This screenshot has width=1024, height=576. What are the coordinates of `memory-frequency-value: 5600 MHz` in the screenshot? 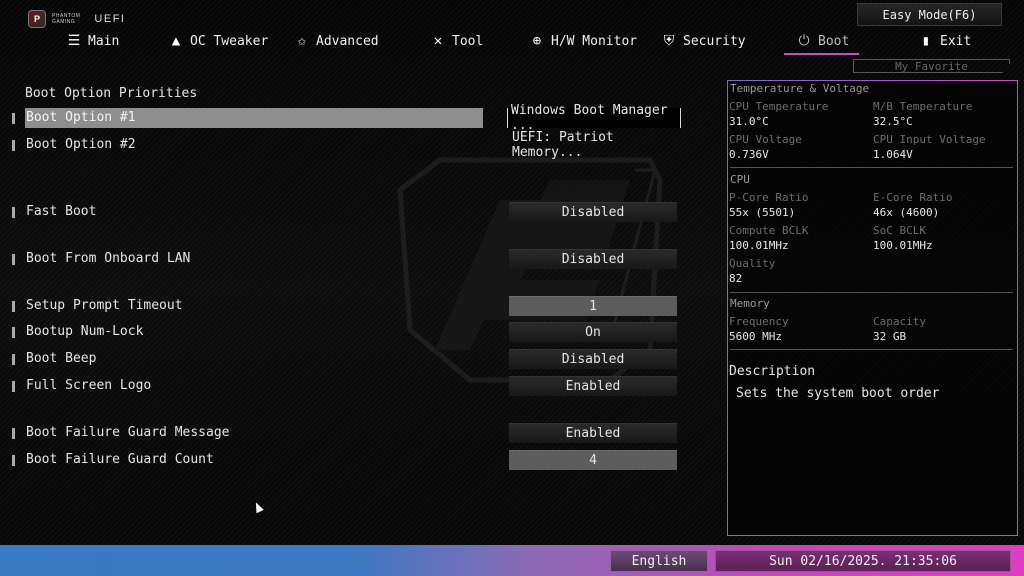 It's located at (755, 336).